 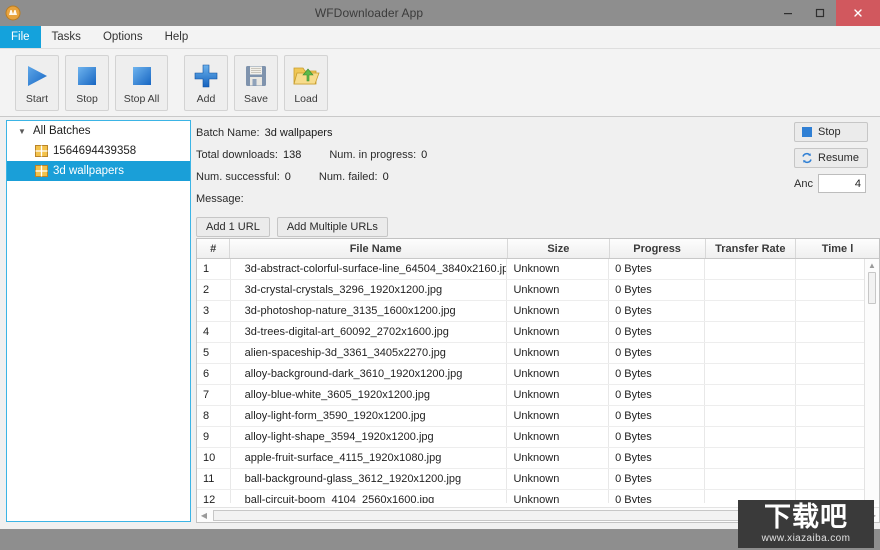 I want to click on floppy-disk-icon, so click(x=256, y=76).